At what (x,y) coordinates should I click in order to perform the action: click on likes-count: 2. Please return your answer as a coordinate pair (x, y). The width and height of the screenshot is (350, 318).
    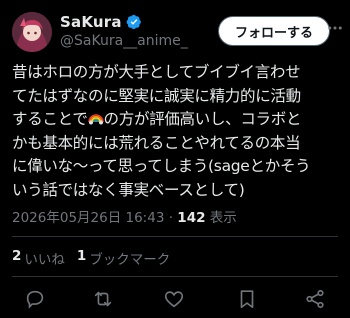
    Looking at the image, I should click on (16, 258).